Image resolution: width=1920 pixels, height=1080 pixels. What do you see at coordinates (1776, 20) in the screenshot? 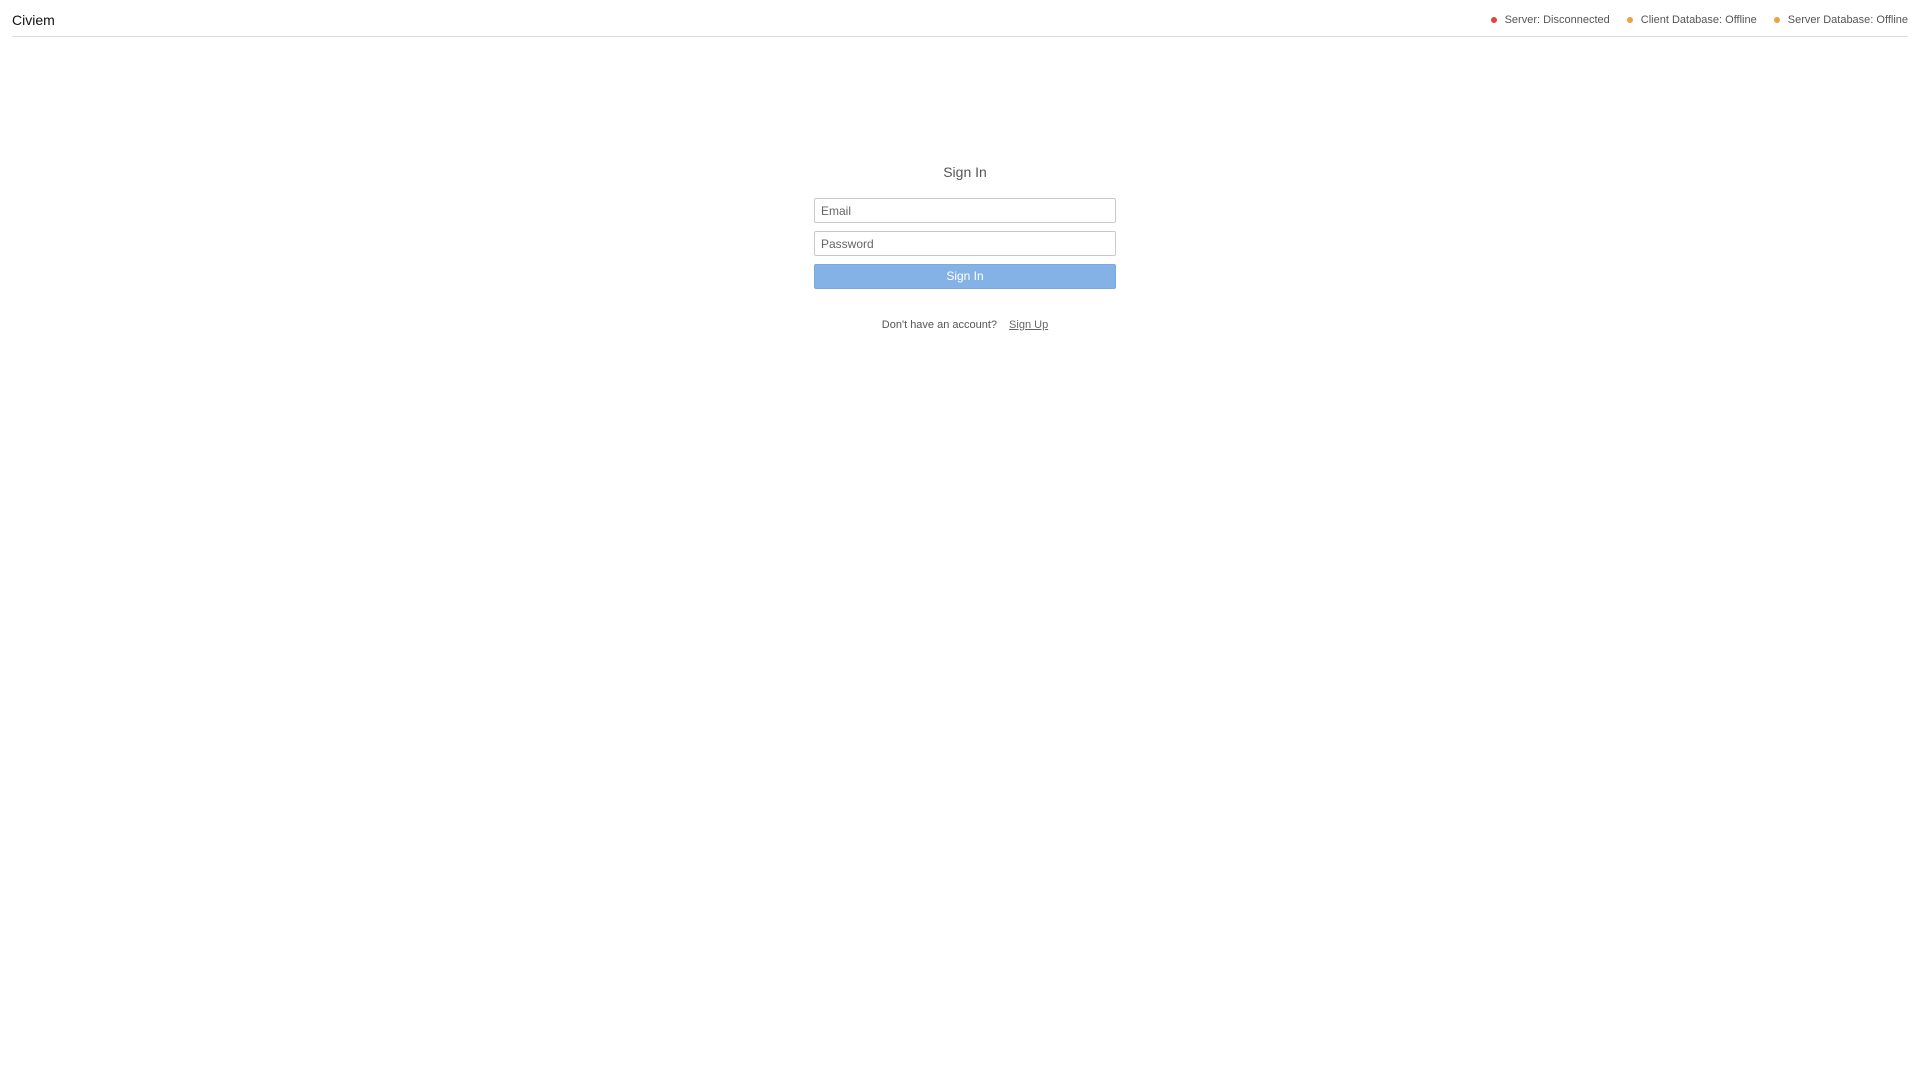
I see `server-database-status-dot-icon` at bounding box center [1776, 20].